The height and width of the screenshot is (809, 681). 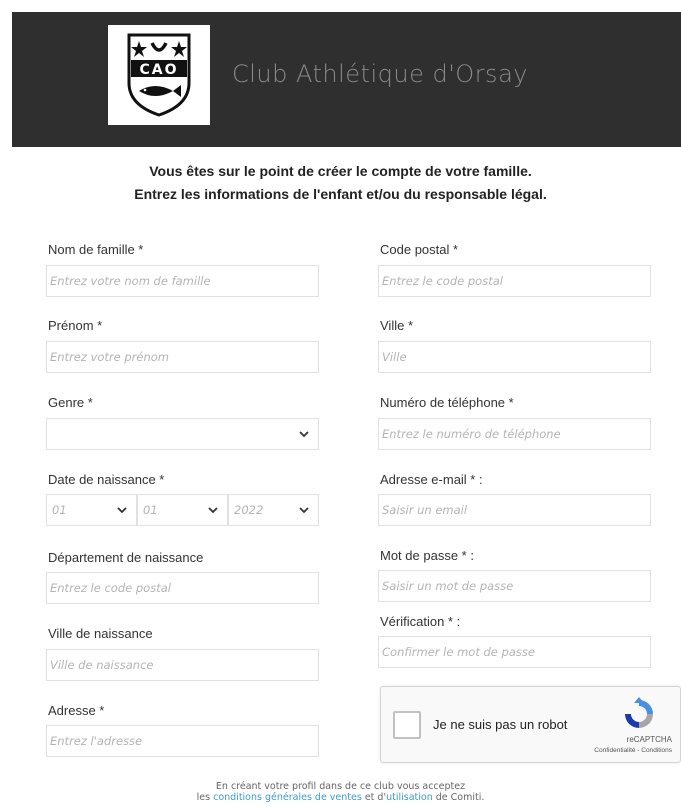 I want to click on ville-naissance-input, so click(x=182, y=665).